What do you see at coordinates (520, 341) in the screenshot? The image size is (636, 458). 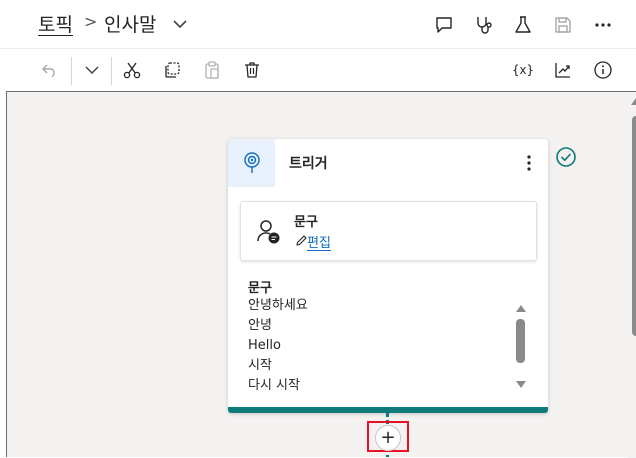 I see `list-scrollbar-thumb` at bounding box center [520, 341].